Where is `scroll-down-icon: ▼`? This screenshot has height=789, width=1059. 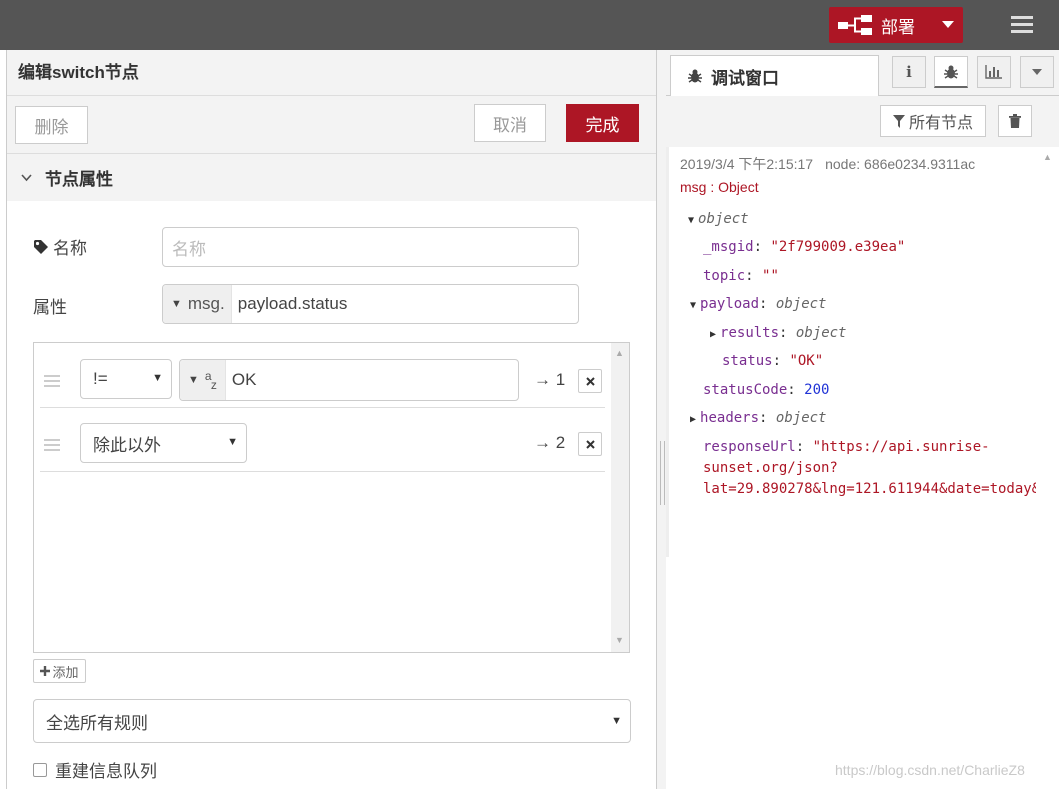 scroll-down-icon: ▼ is located at coordinates (619, 640).